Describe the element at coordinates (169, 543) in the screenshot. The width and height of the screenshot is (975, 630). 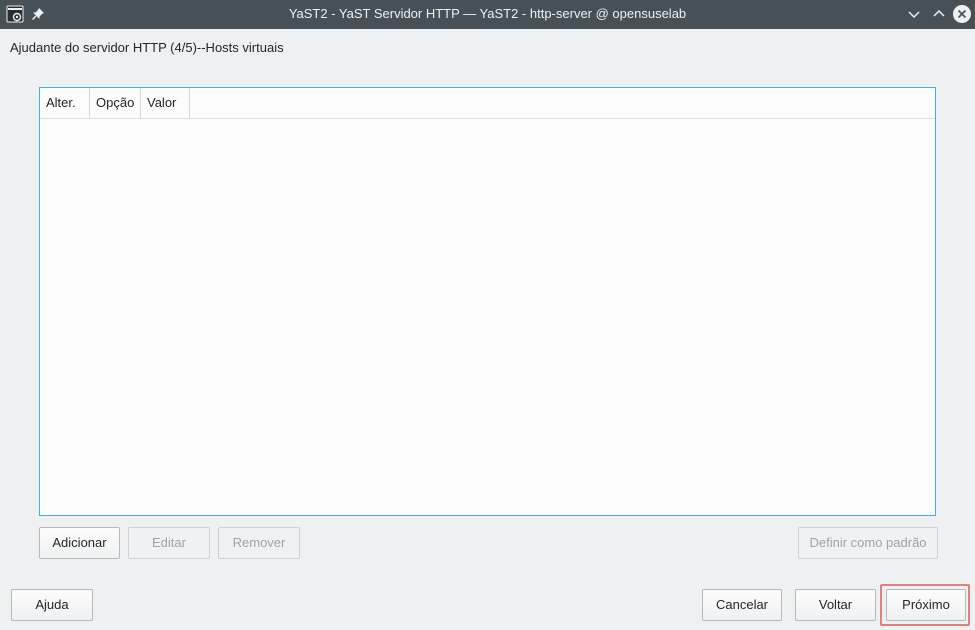
I see `edit-button: Editar` at that location.